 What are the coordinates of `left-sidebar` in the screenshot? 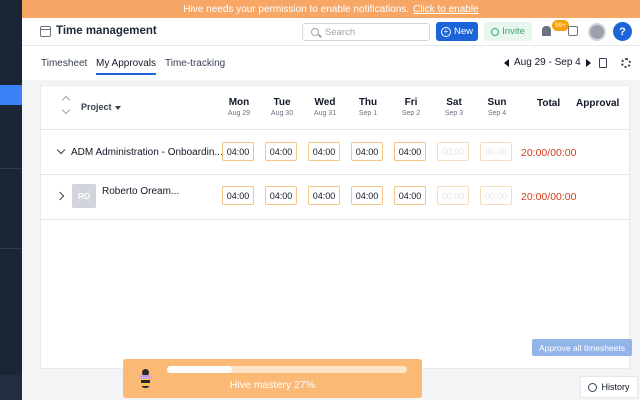 It's located at (11, 200).